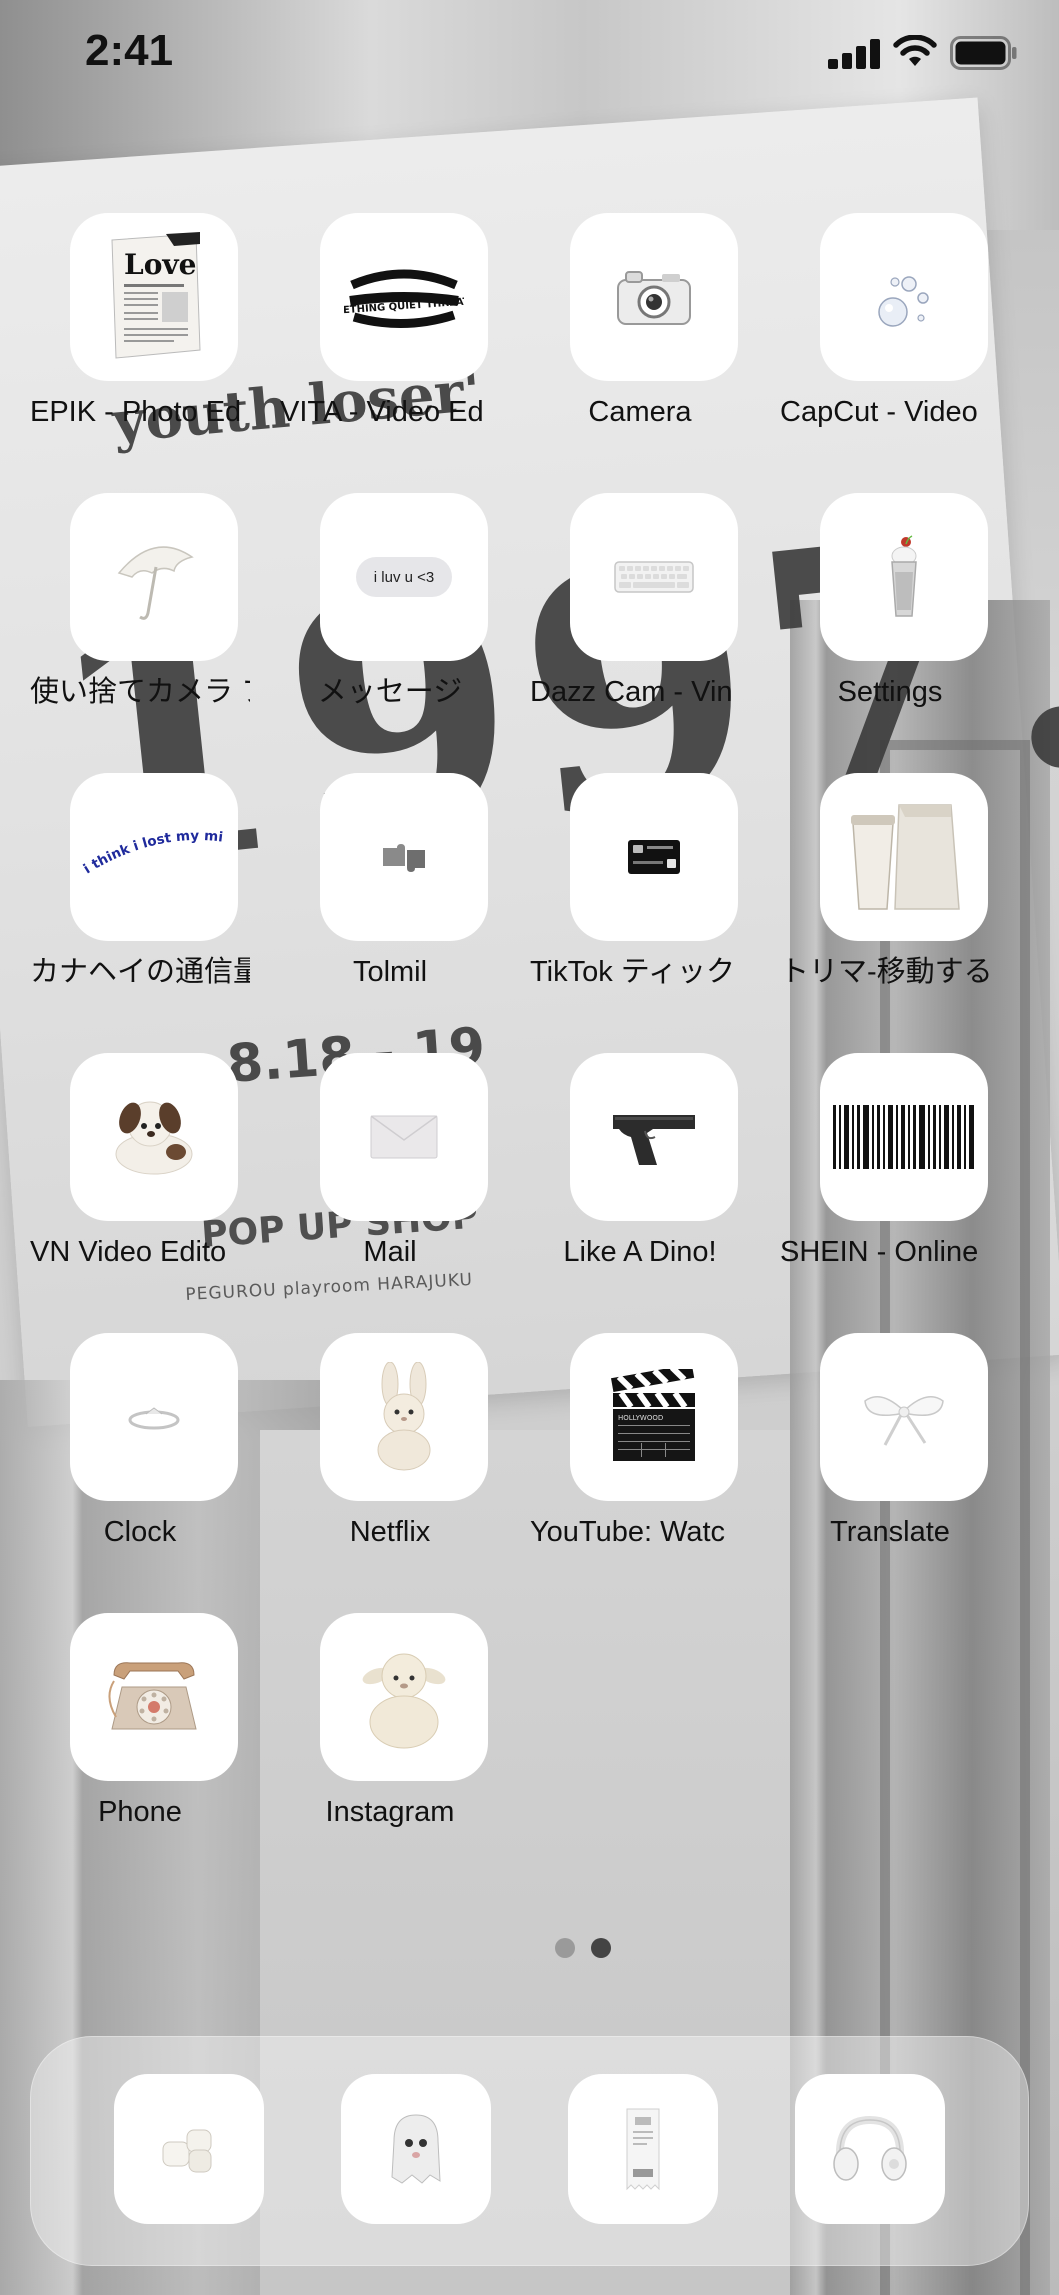 The image size is (1059, 2295). I want to click on battery-icon, so click(983, 53).